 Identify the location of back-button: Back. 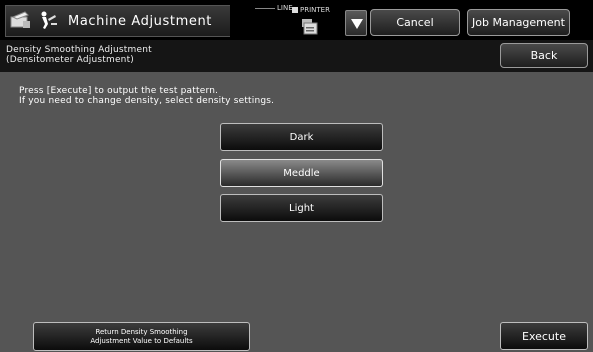
(544, 55).